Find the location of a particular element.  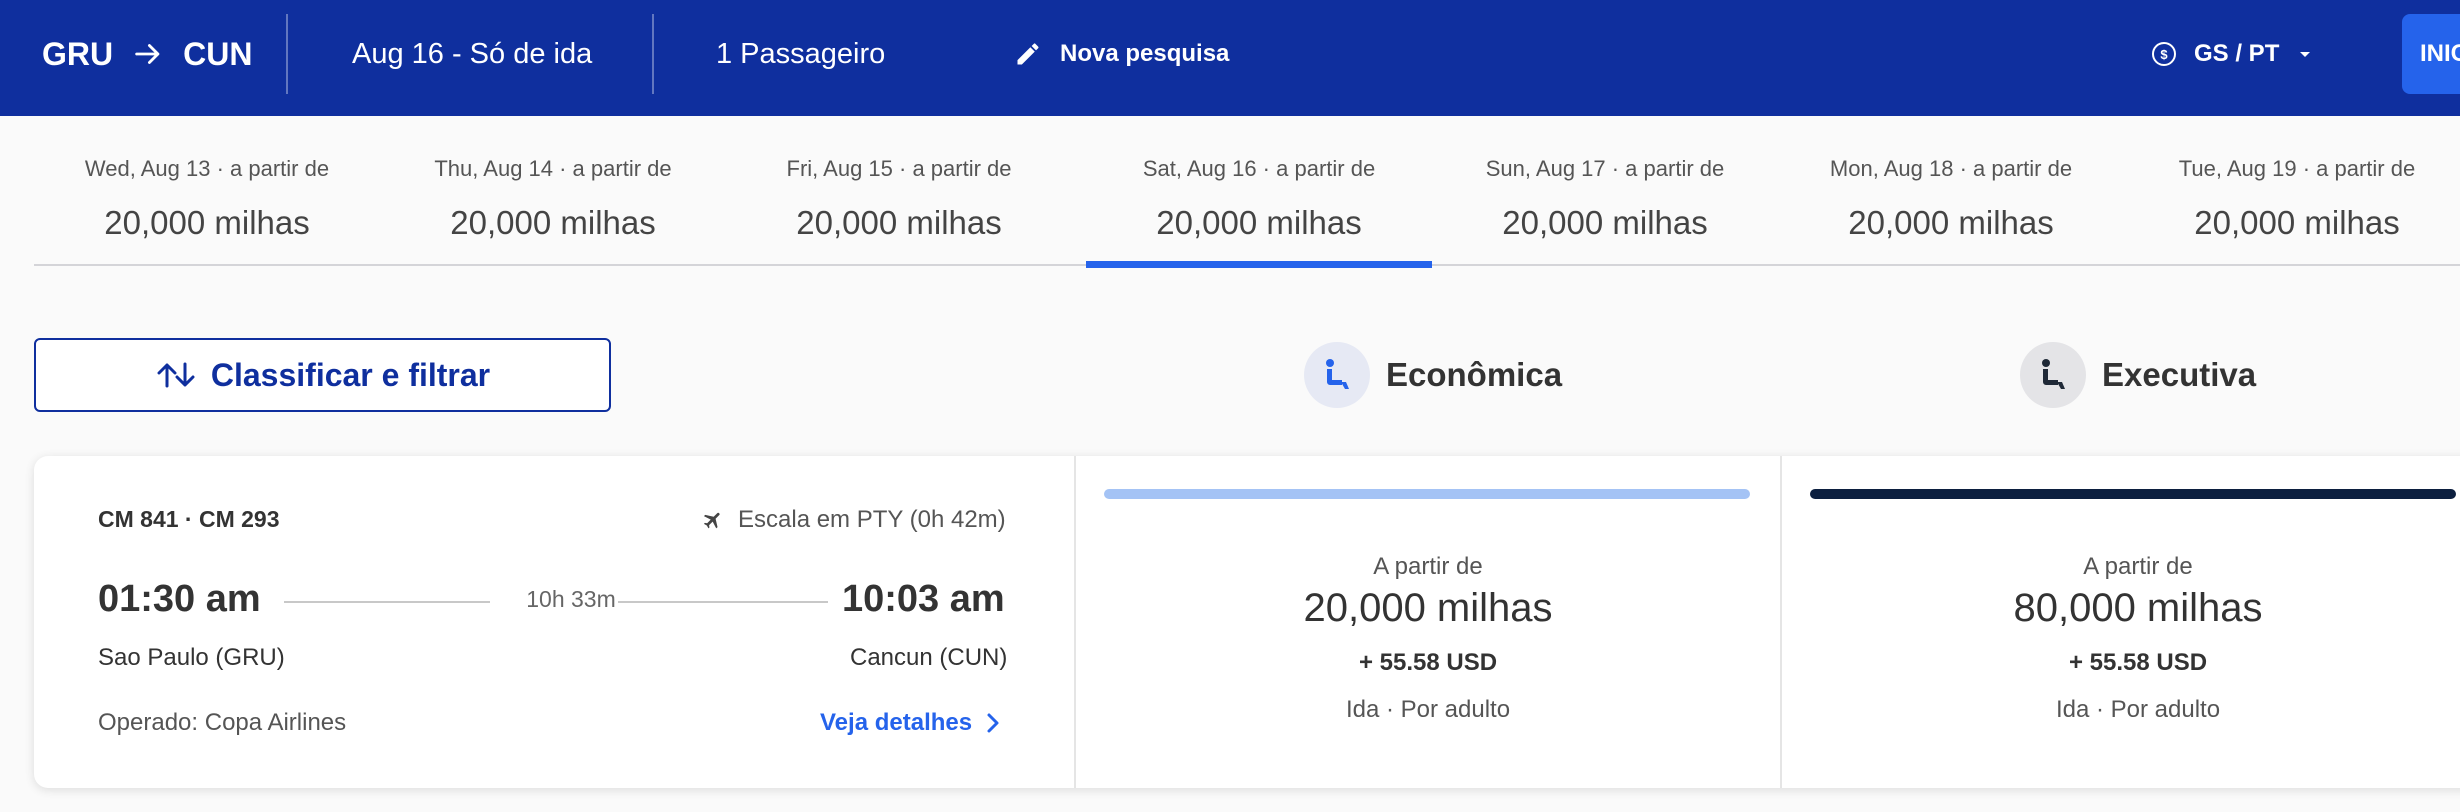

date-tab-label: Mon, Aug 18 · a partir de is located at coordinates (1951, 168).